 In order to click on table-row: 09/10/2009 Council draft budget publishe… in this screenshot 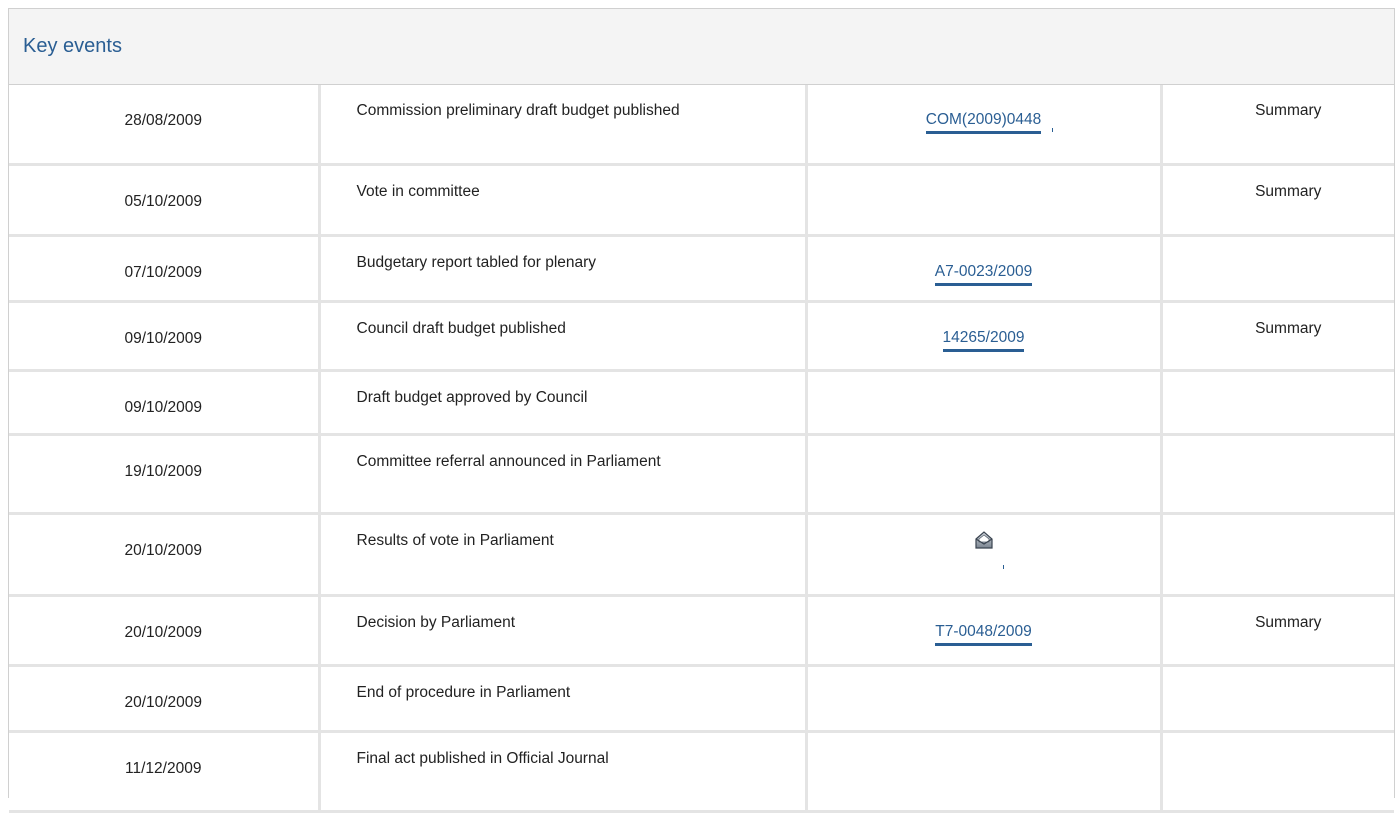, I will do `click(701, 336)`.